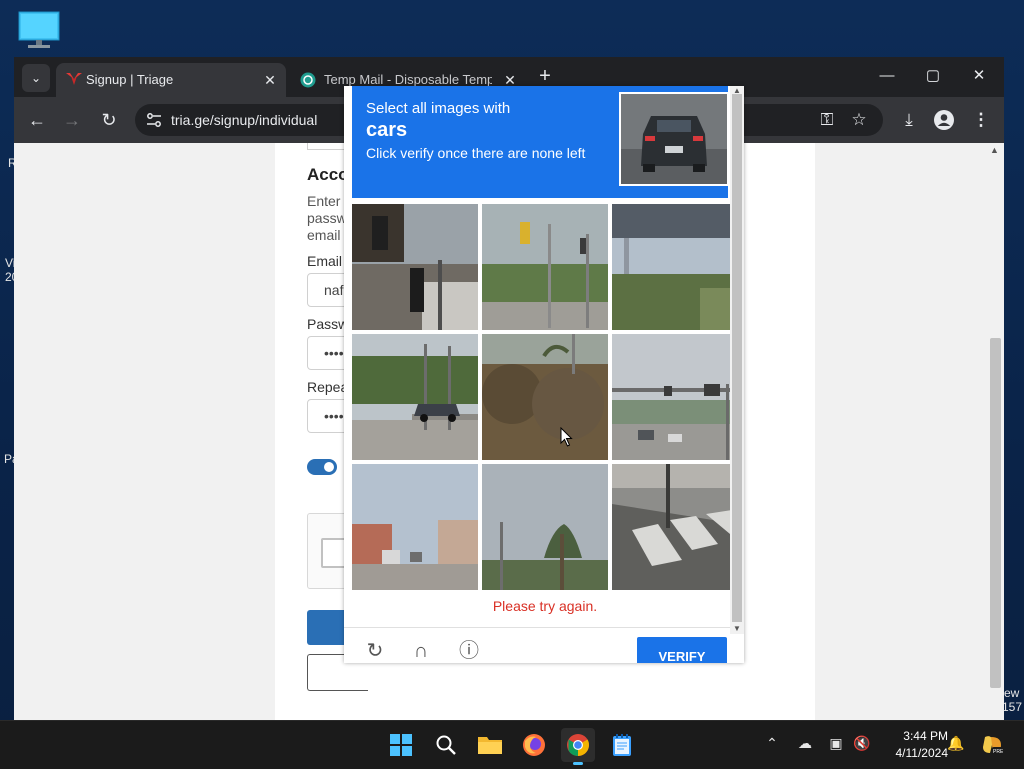  Describe the element at coordinates (544, 645) in the screenshot. I see `challenge-footer: ↻ ∩ ⓘ VERIFY` at that location.